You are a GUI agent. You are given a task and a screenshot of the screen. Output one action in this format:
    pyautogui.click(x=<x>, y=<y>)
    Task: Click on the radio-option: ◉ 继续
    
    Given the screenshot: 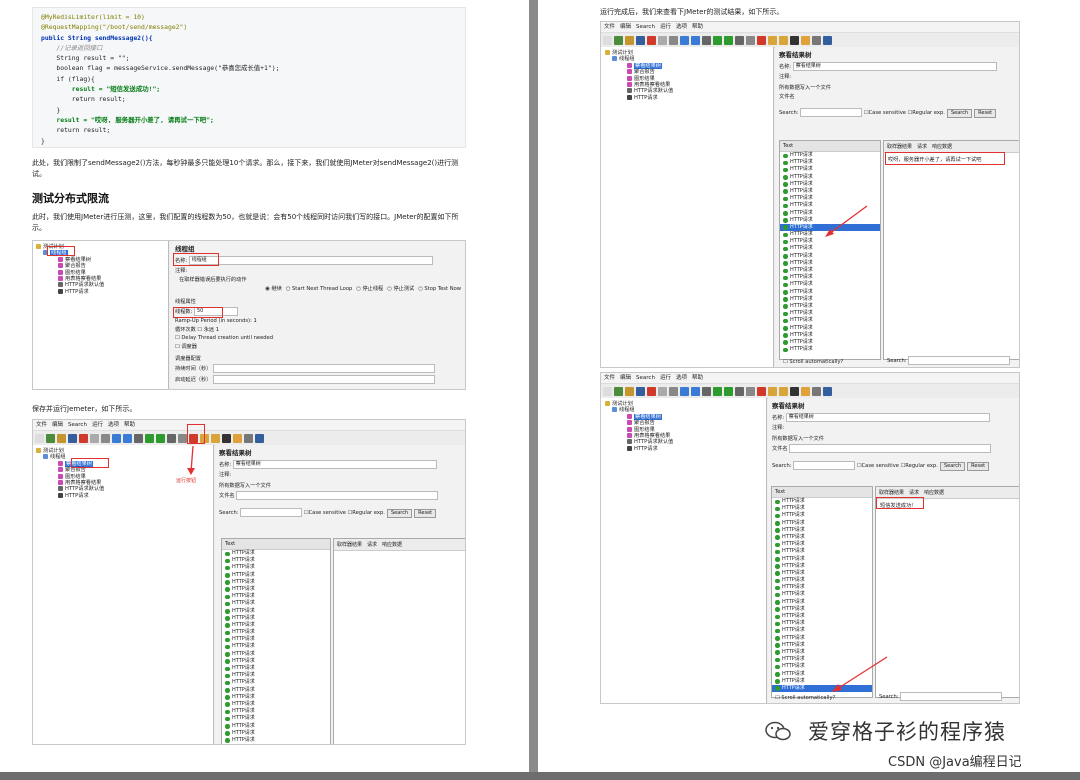 What is the action you would take?
    pyautogui.click(x=273, y=289)
    